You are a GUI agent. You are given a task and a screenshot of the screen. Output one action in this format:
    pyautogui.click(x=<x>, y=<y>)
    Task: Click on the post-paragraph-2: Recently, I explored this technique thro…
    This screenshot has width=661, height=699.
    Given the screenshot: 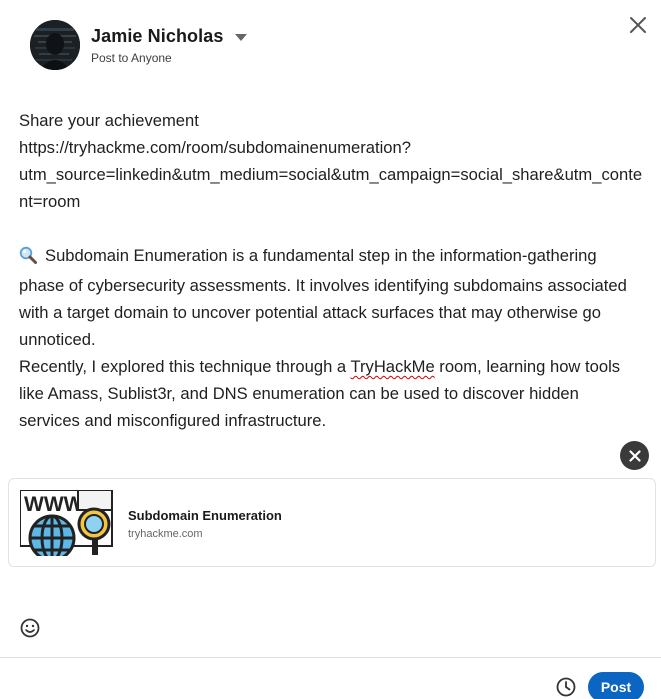 What is the action you would take?
    pyautogui.click(x=331, y=393)
    